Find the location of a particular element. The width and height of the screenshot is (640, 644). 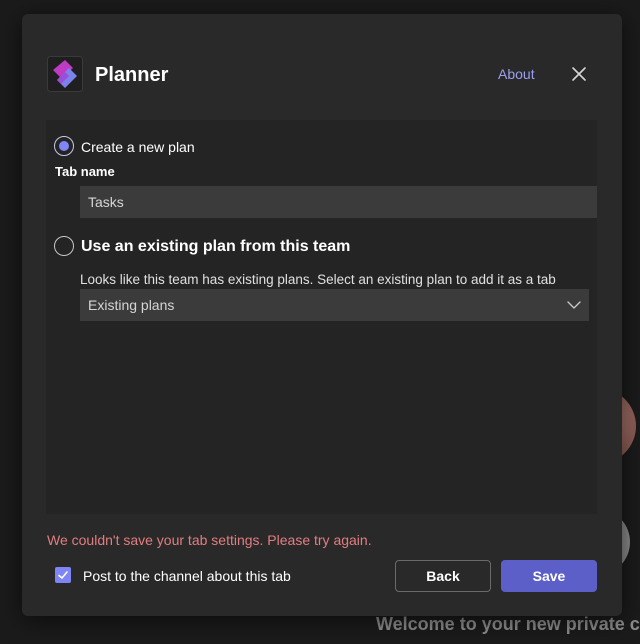

create-new-plan-label: Create a new plan is located at coordinates (138, 147).